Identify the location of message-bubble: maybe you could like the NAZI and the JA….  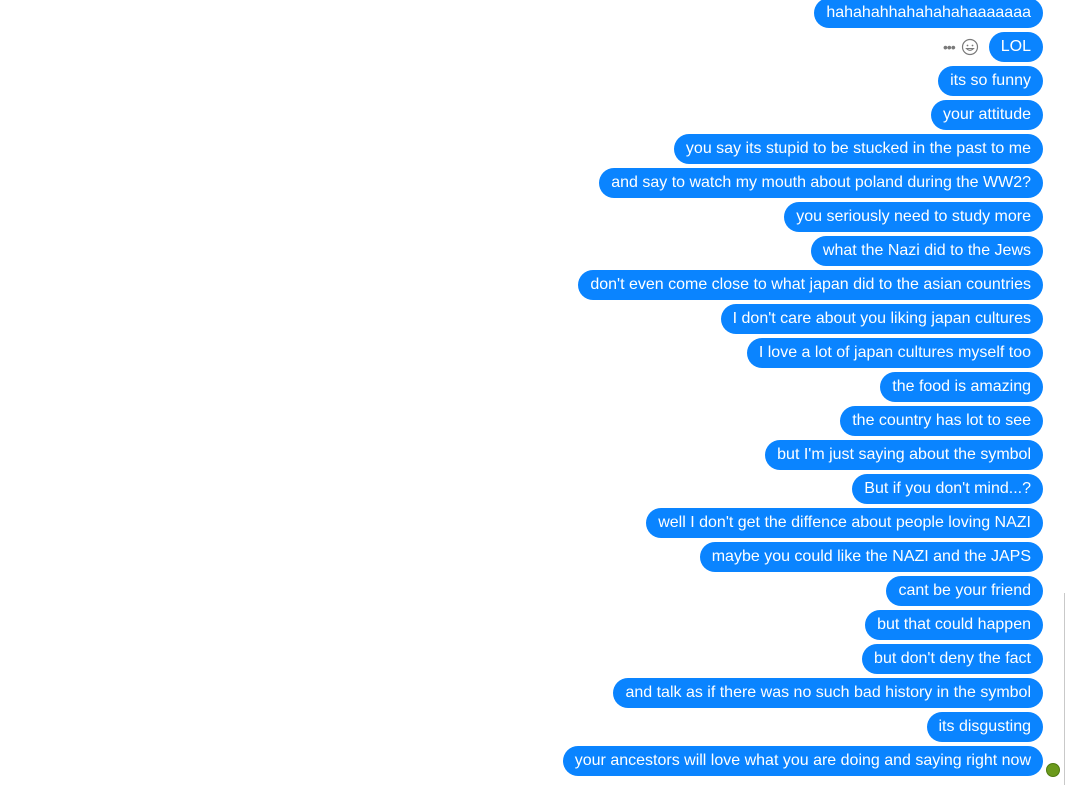
(871, 557).